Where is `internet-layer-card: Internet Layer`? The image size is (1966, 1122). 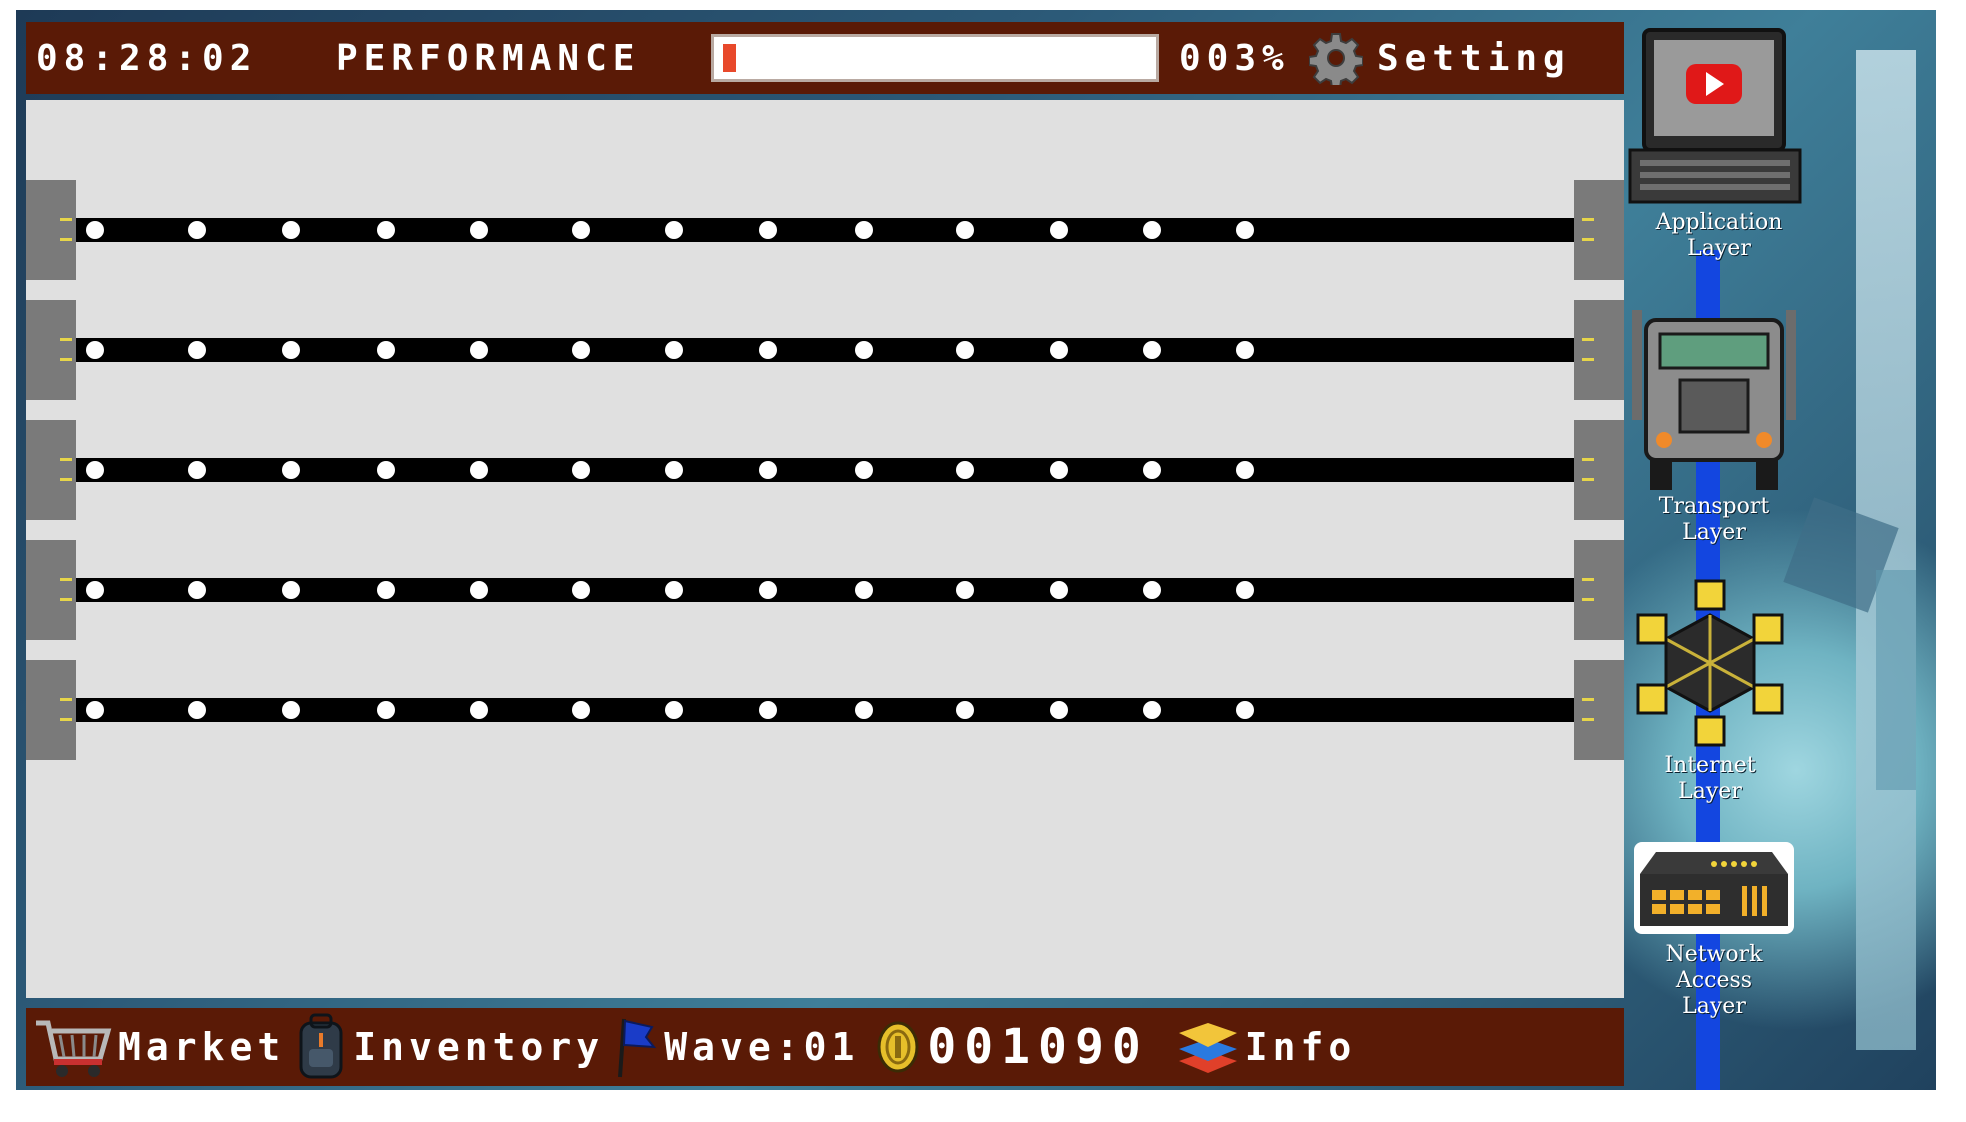
internet-layer-card: Internet Layer is located at coordinates (1710, 690).